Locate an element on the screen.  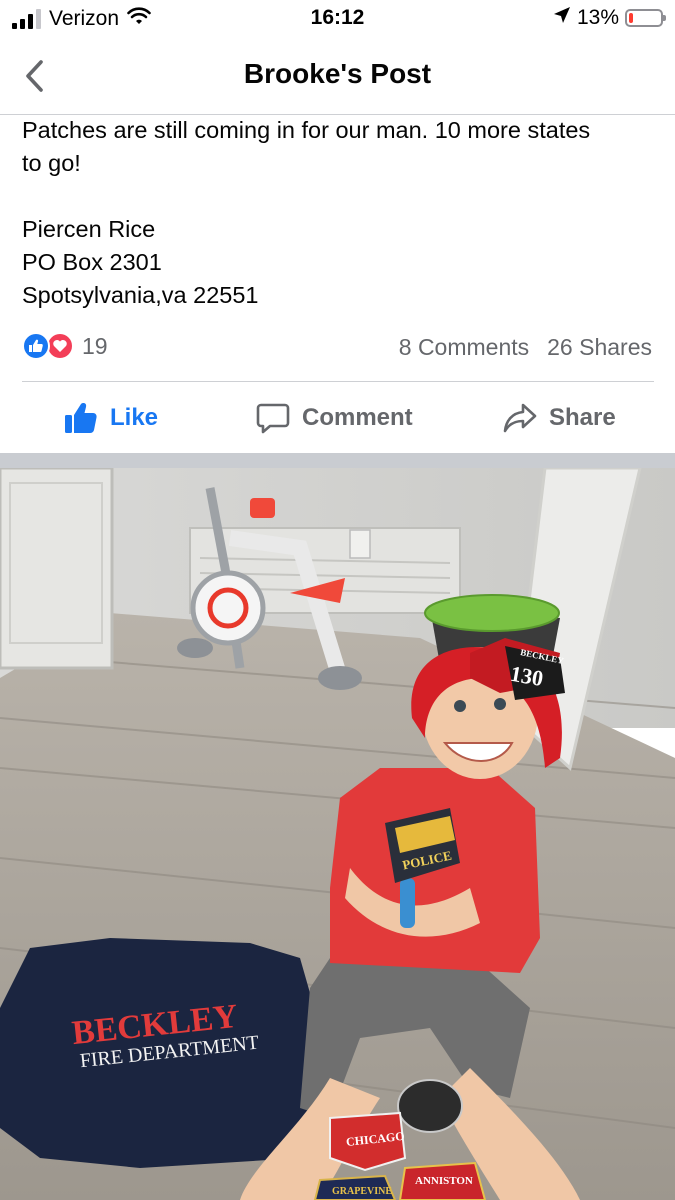
comment-button: Comment is located at coordinates (334, 418).